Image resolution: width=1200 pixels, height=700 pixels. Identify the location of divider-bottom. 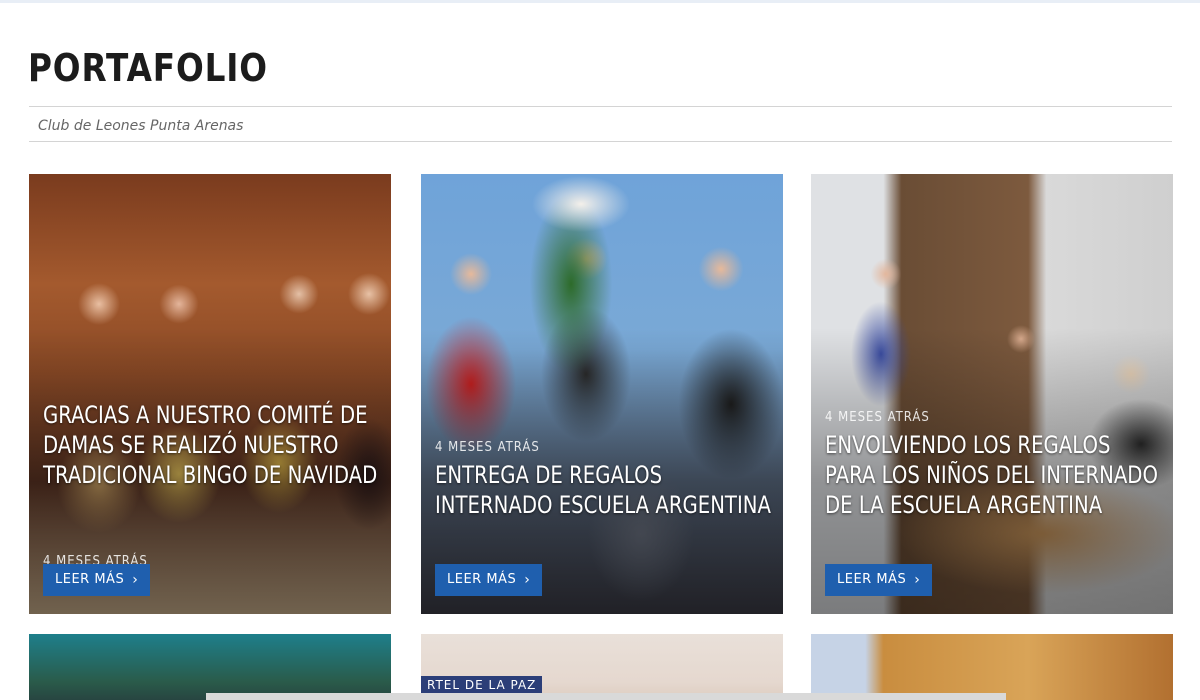
(600, 141).